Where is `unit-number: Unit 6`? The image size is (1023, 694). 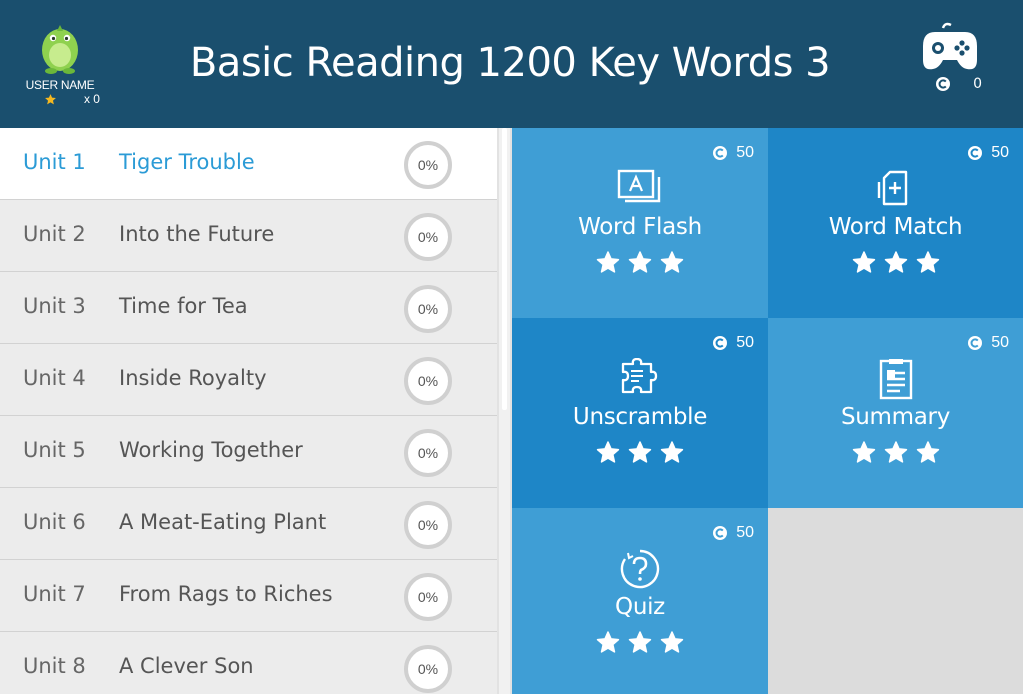
unit-number: Unit 6 is located at coordinates (54, 522).